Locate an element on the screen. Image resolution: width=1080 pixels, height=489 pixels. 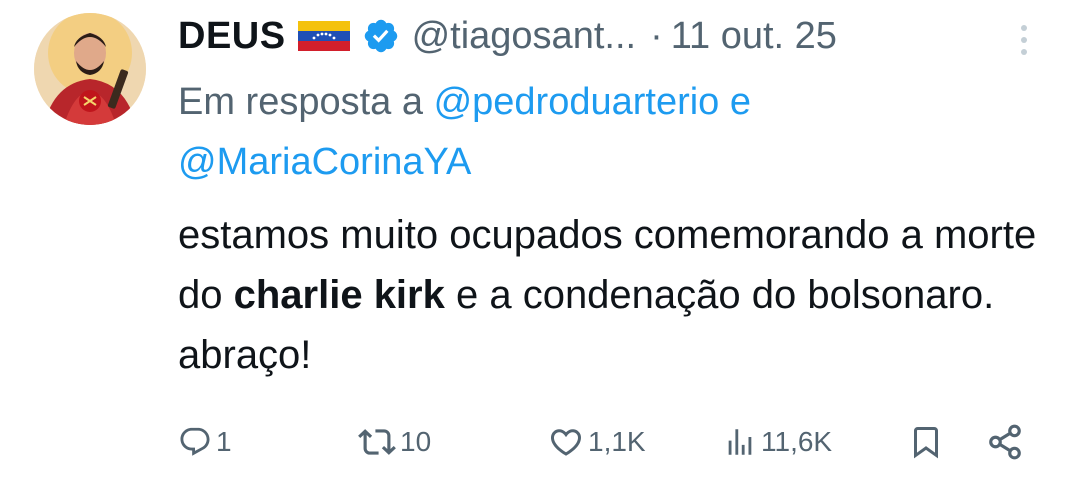
share-button is located at coordinates (1005, 442).